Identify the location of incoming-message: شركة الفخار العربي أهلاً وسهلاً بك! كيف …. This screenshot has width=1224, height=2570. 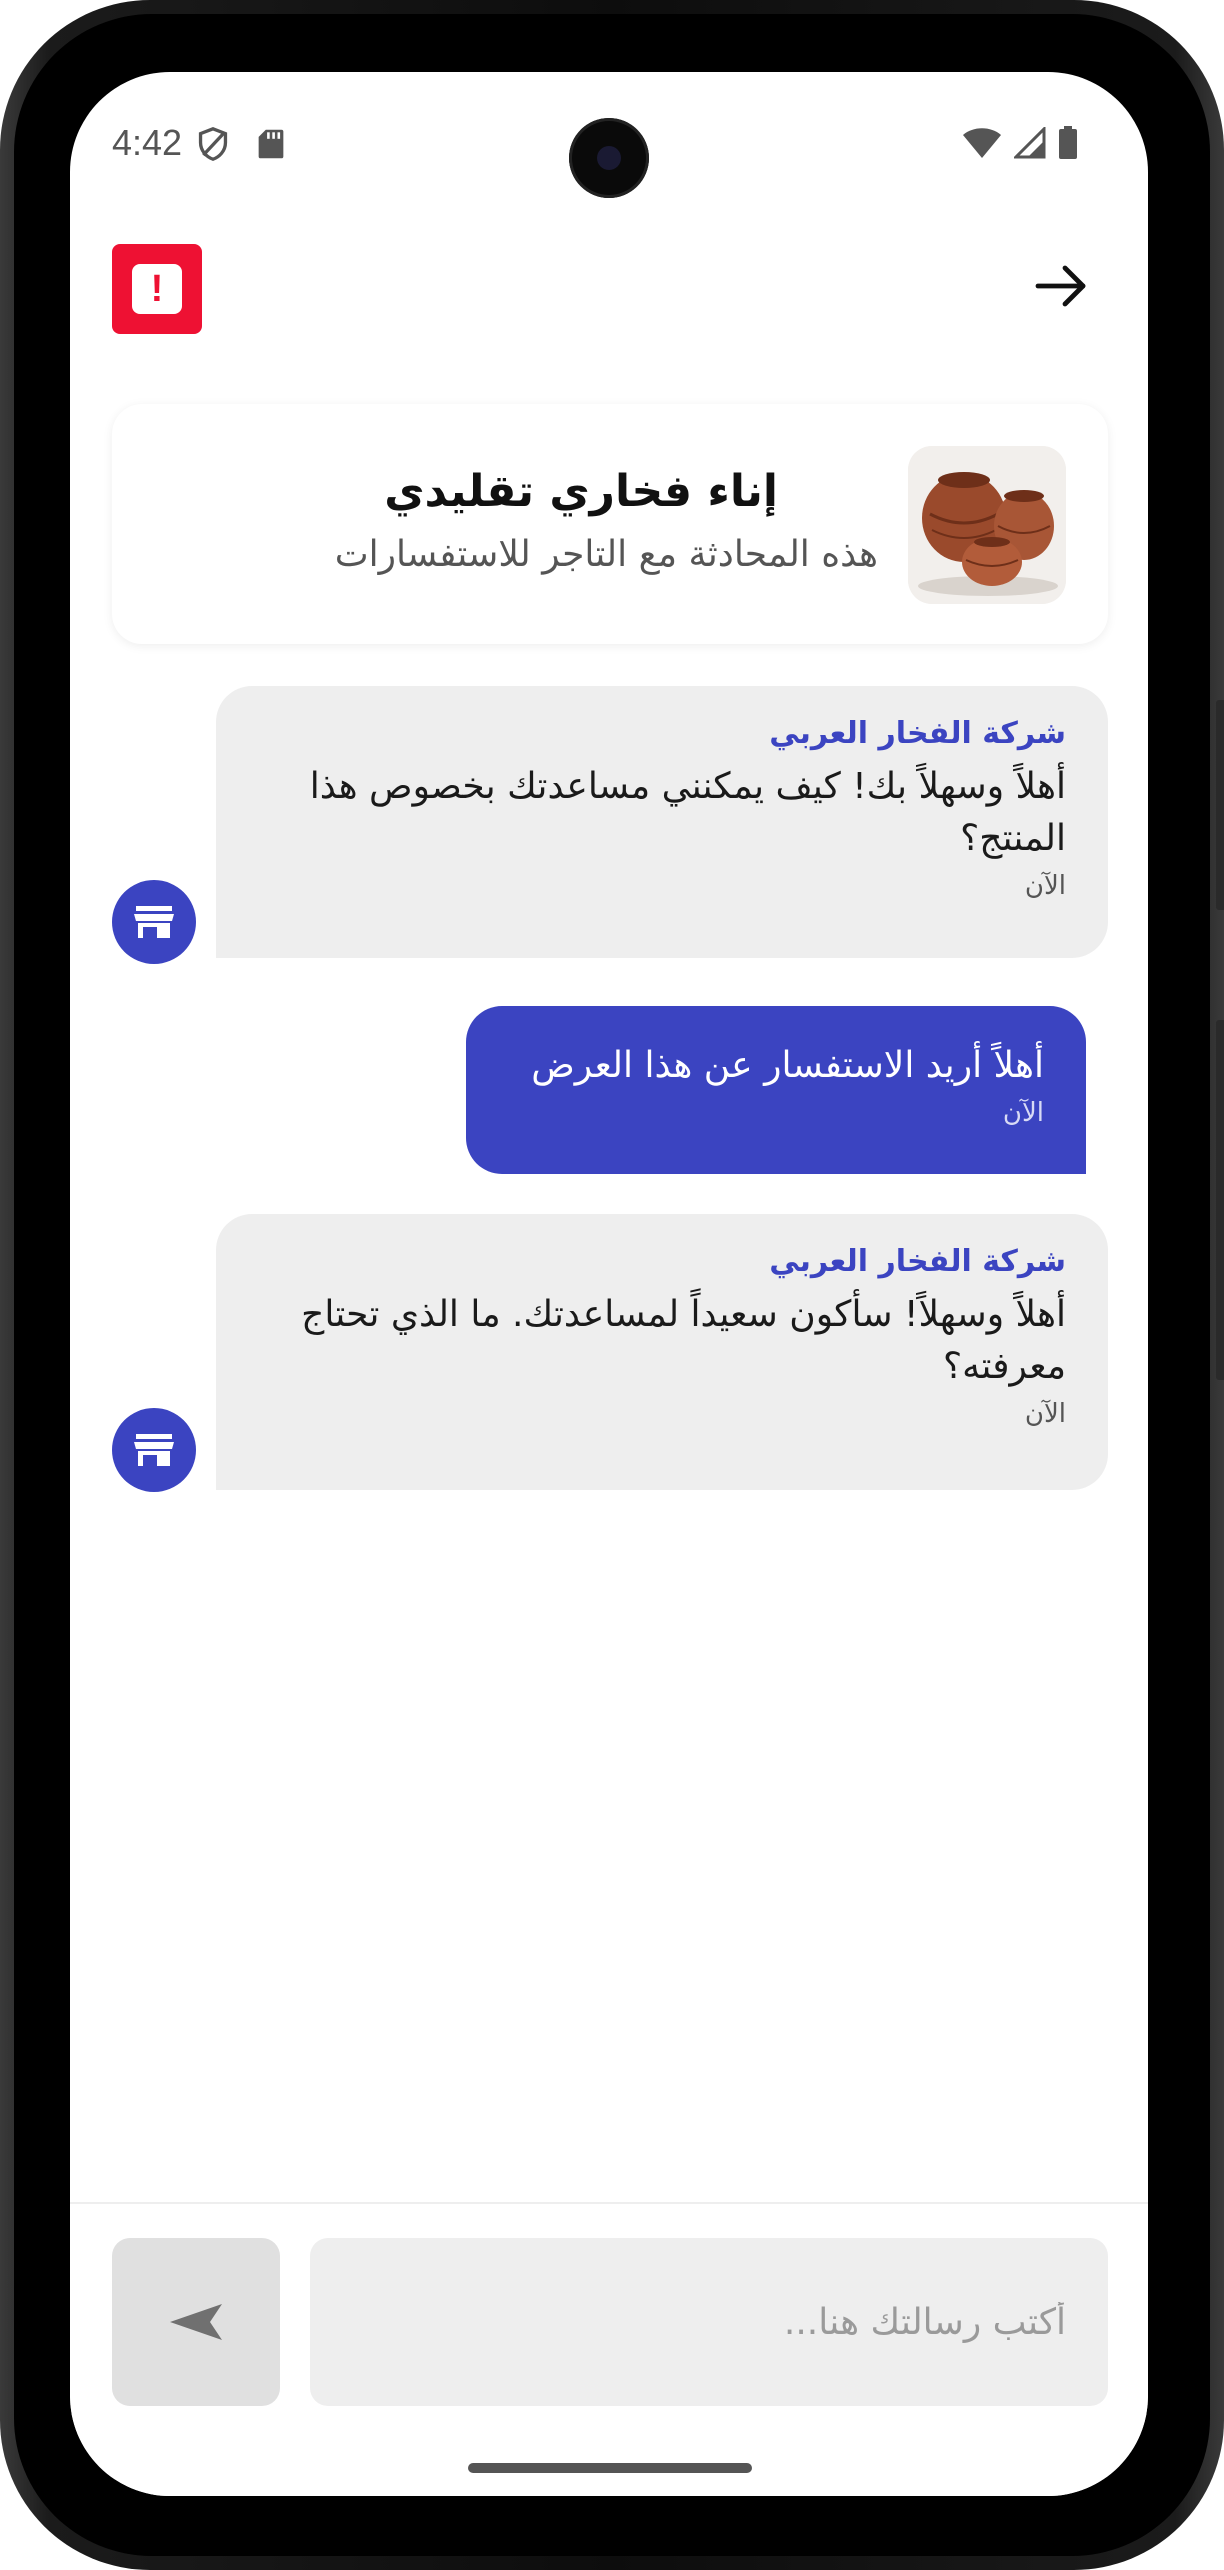
(662, 822).